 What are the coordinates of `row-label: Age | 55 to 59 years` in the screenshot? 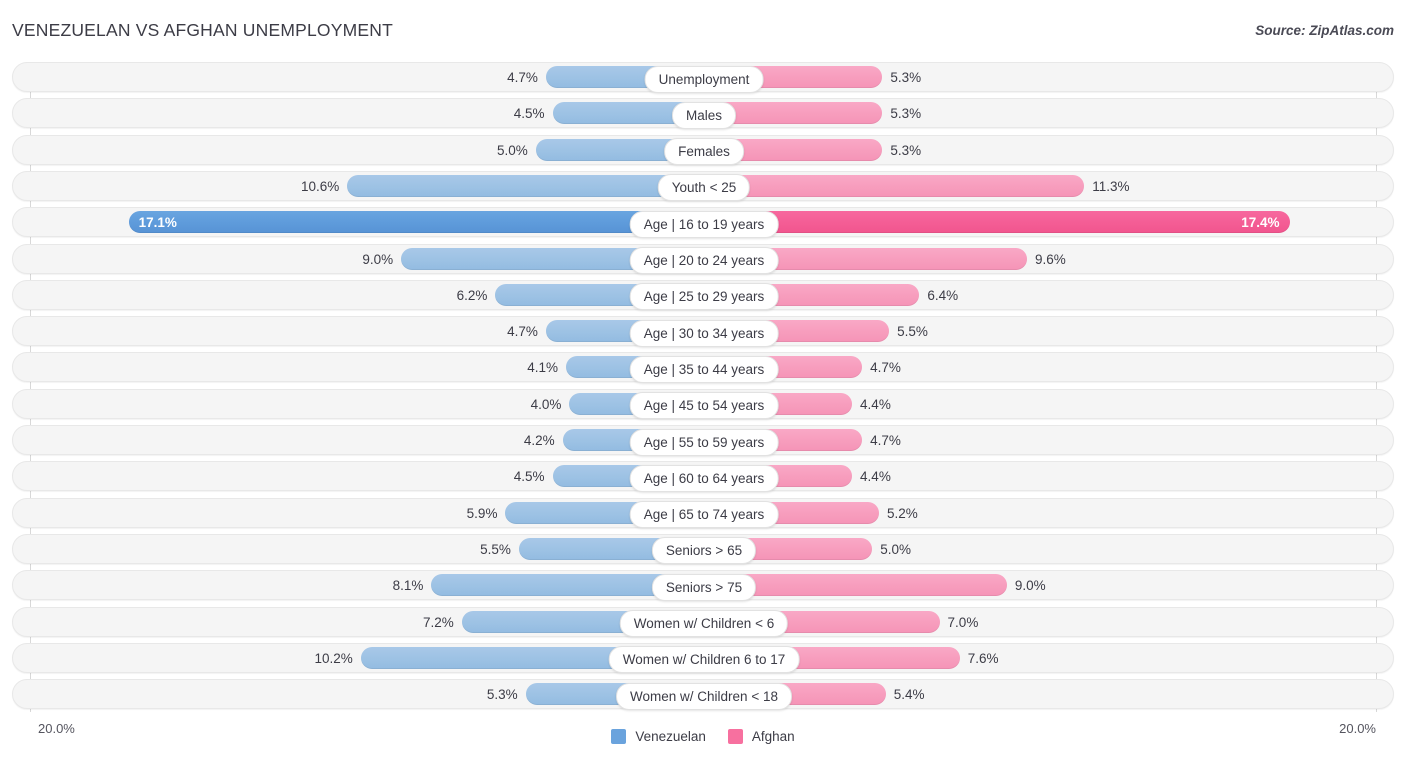 It's located at (704, 442).